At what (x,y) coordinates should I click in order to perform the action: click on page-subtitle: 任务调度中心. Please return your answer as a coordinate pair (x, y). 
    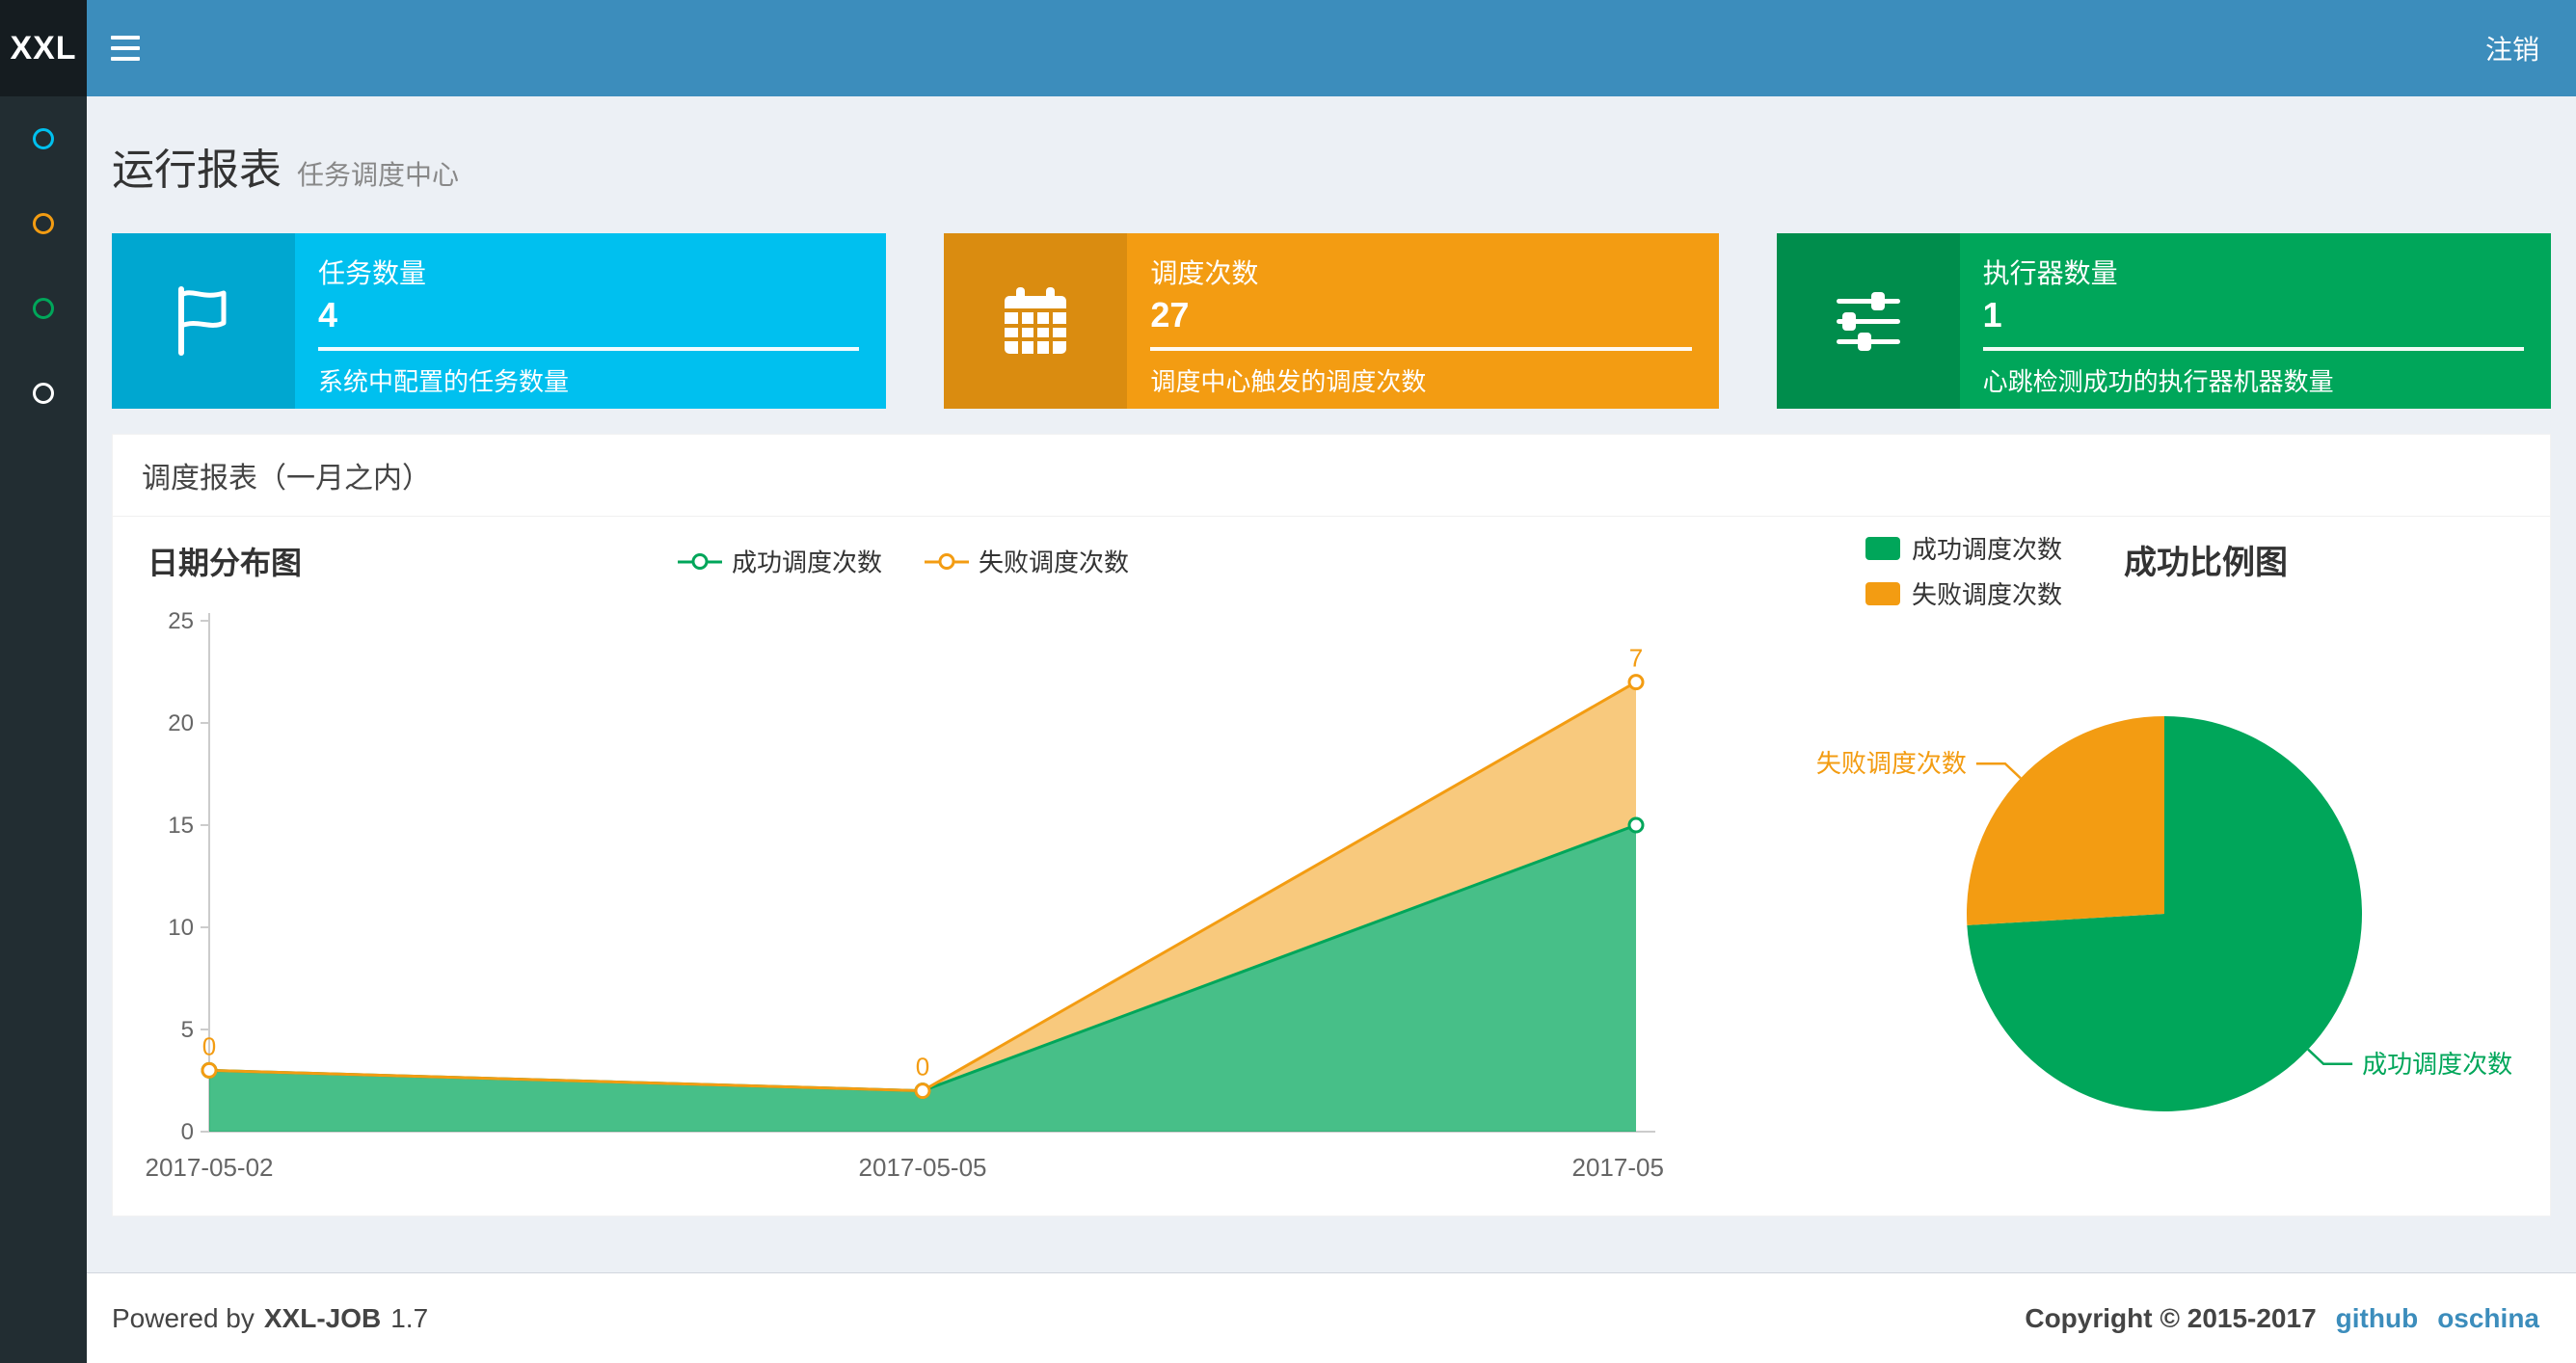
    Looking at the image, I should click on (379, 175).